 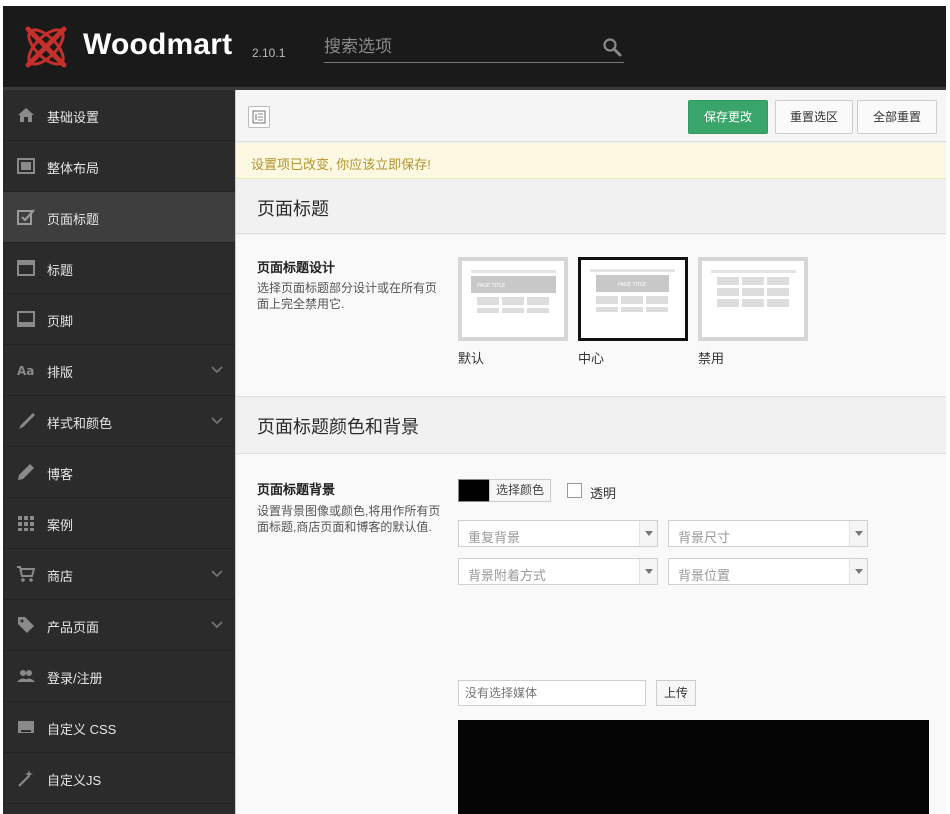 I want to click on magic-wand-icon, so click(x=25, y=778).